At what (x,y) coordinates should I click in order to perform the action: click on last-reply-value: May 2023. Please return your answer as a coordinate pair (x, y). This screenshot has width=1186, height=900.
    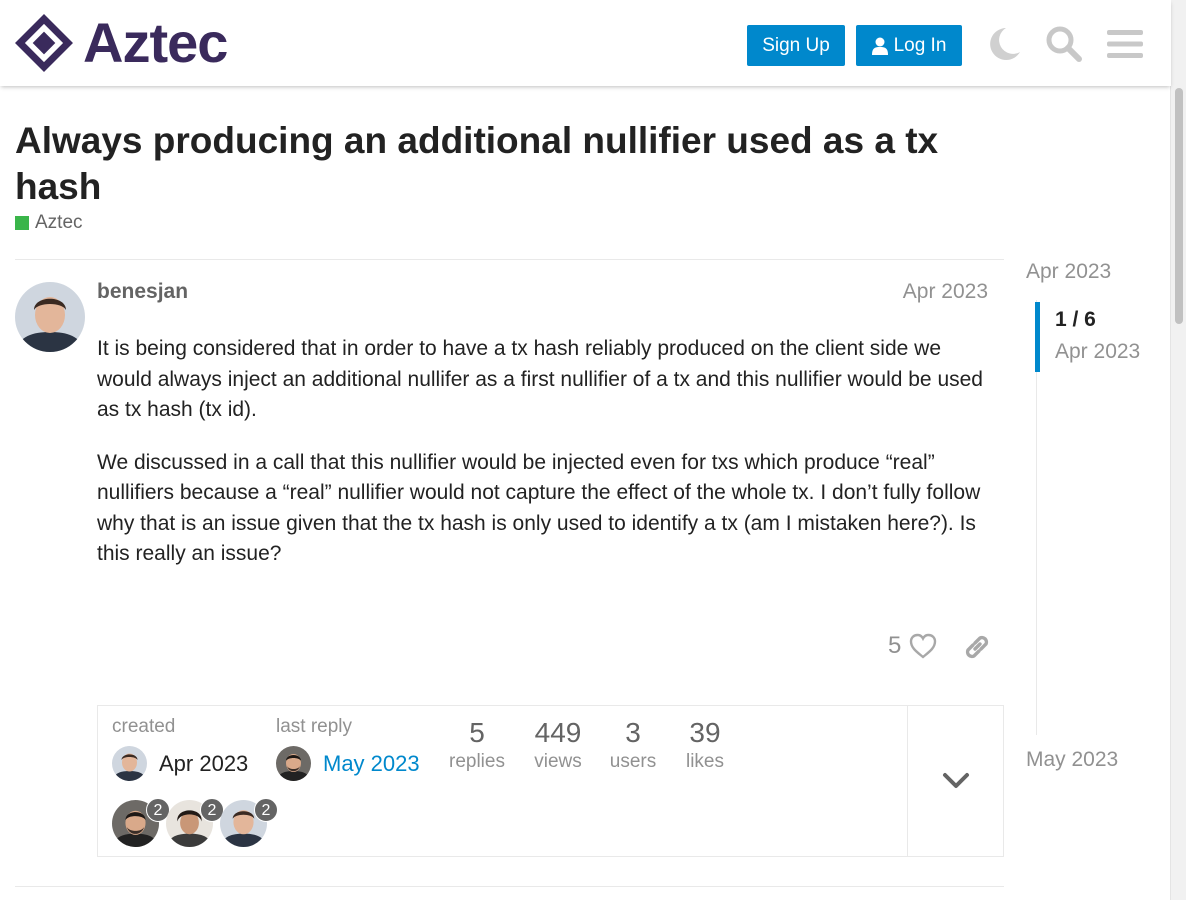
    Looking at the image, I should click on (348, 763).